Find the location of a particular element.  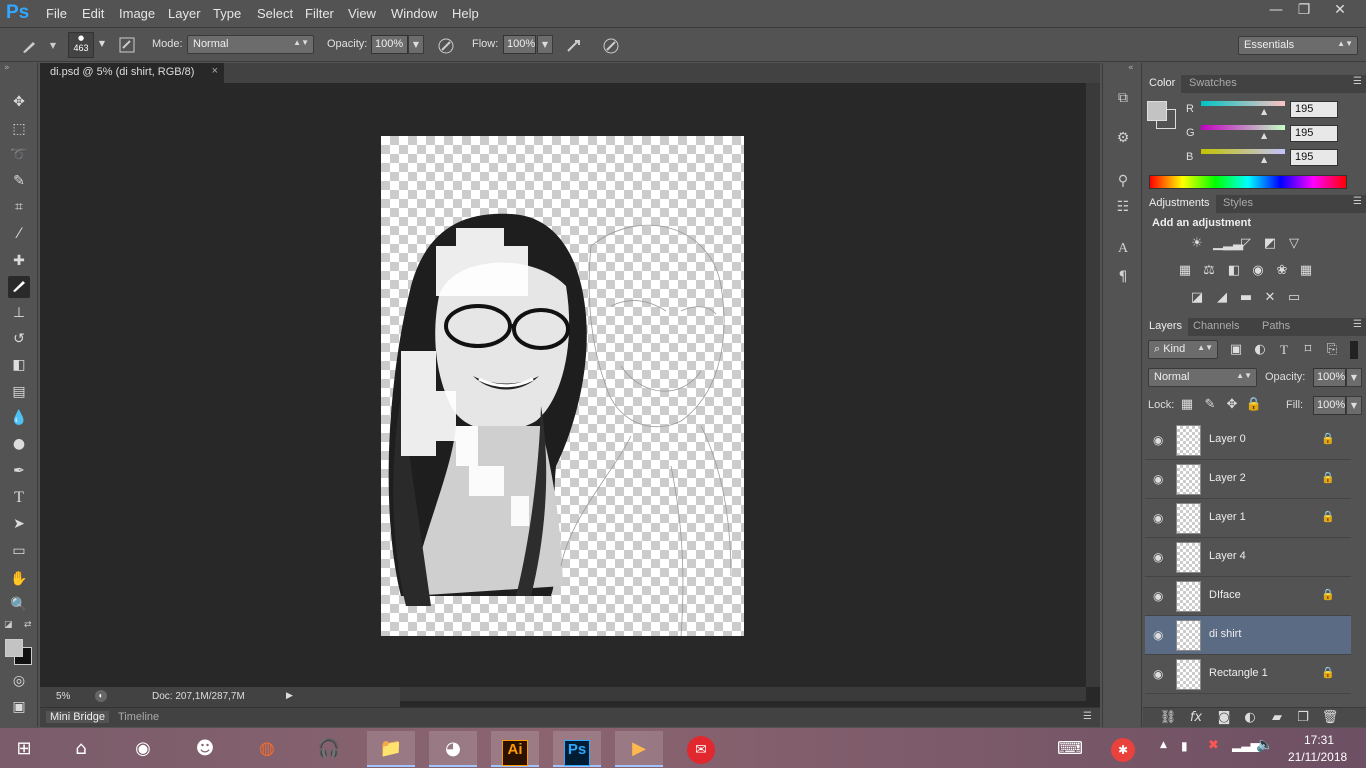

default-colors-icon: ◪ is located at coordinates (8, 625).